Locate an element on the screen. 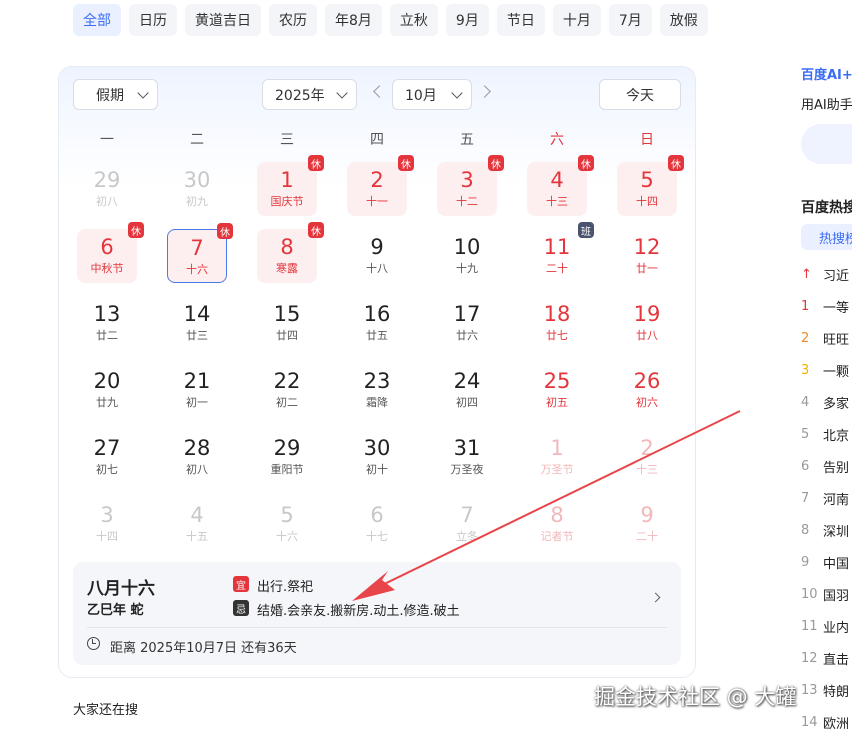  ai-input is located at coordinates (826, 144).